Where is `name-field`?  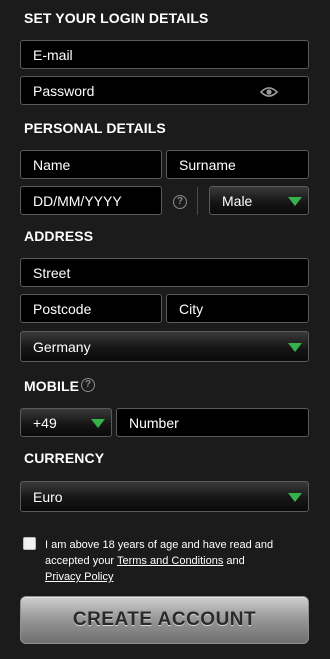
name-field is located at coordinates (91, 164).